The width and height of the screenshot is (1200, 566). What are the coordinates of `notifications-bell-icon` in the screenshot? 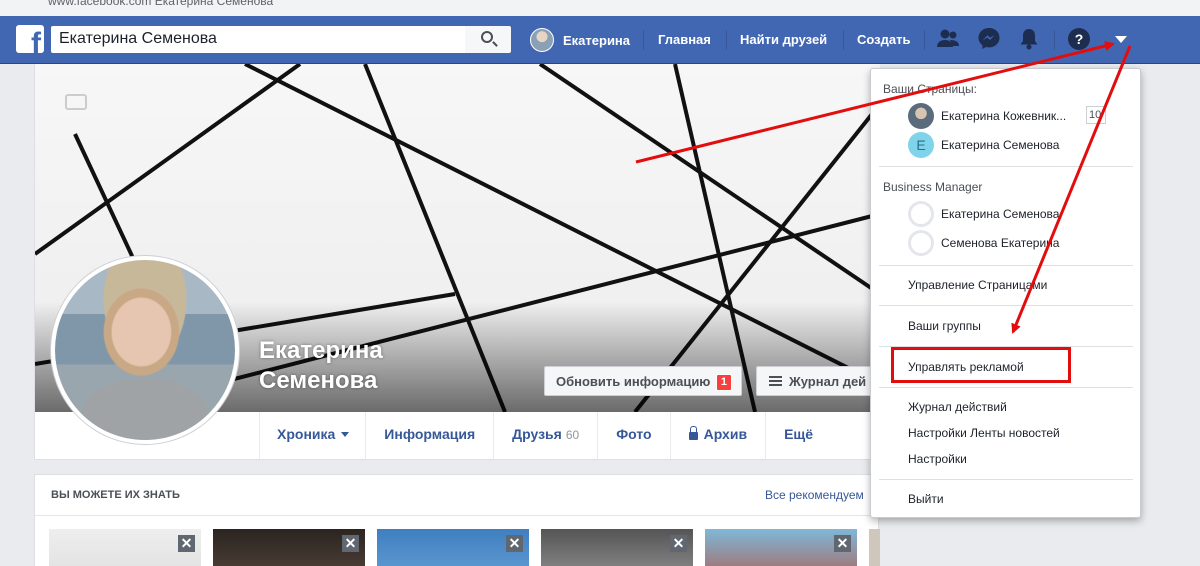 It's located at (1029, 39).